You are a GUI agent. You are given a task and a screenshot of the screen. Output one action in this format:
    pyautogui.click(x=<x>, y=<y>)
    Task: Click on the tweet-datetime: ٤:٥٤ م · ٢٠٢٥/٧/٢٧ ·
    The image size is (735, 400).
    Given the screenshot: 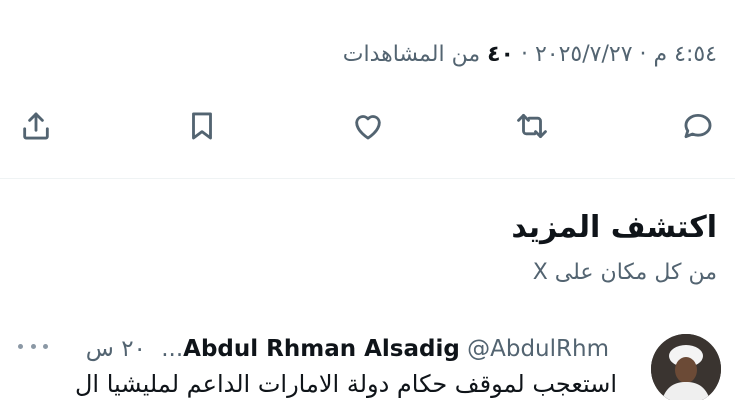 What is the action you would take?
    pyautogui.click(x=619, y=54)
    